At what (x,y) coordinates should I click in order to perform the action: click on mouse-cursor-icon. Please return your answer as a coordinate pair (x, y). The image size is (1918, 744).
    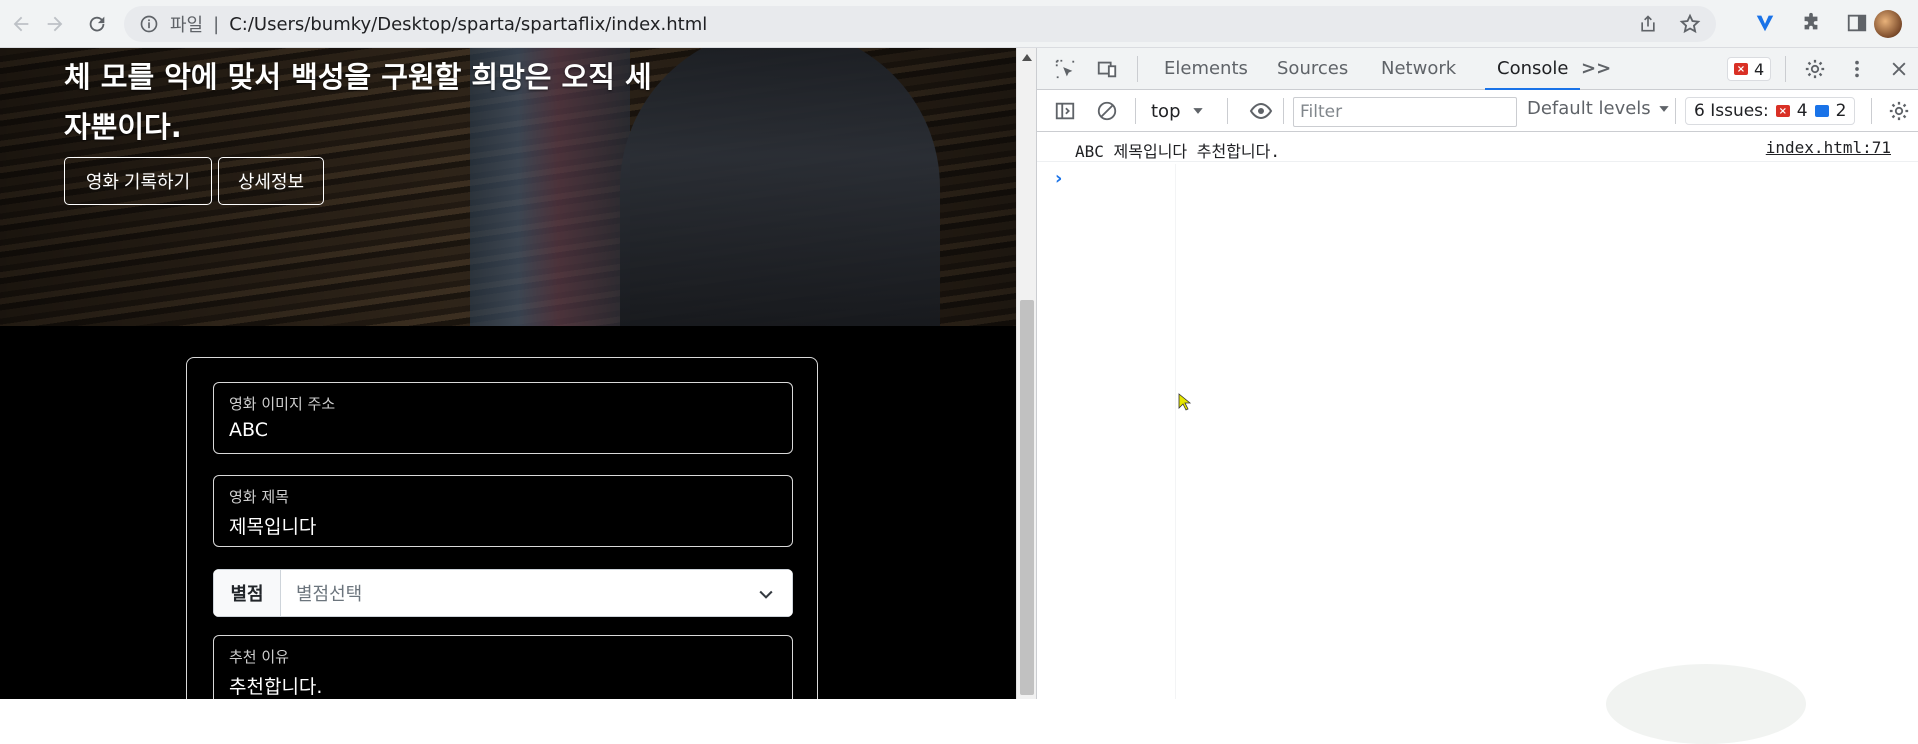
    Looking at the image, I should click on (1185, 402).